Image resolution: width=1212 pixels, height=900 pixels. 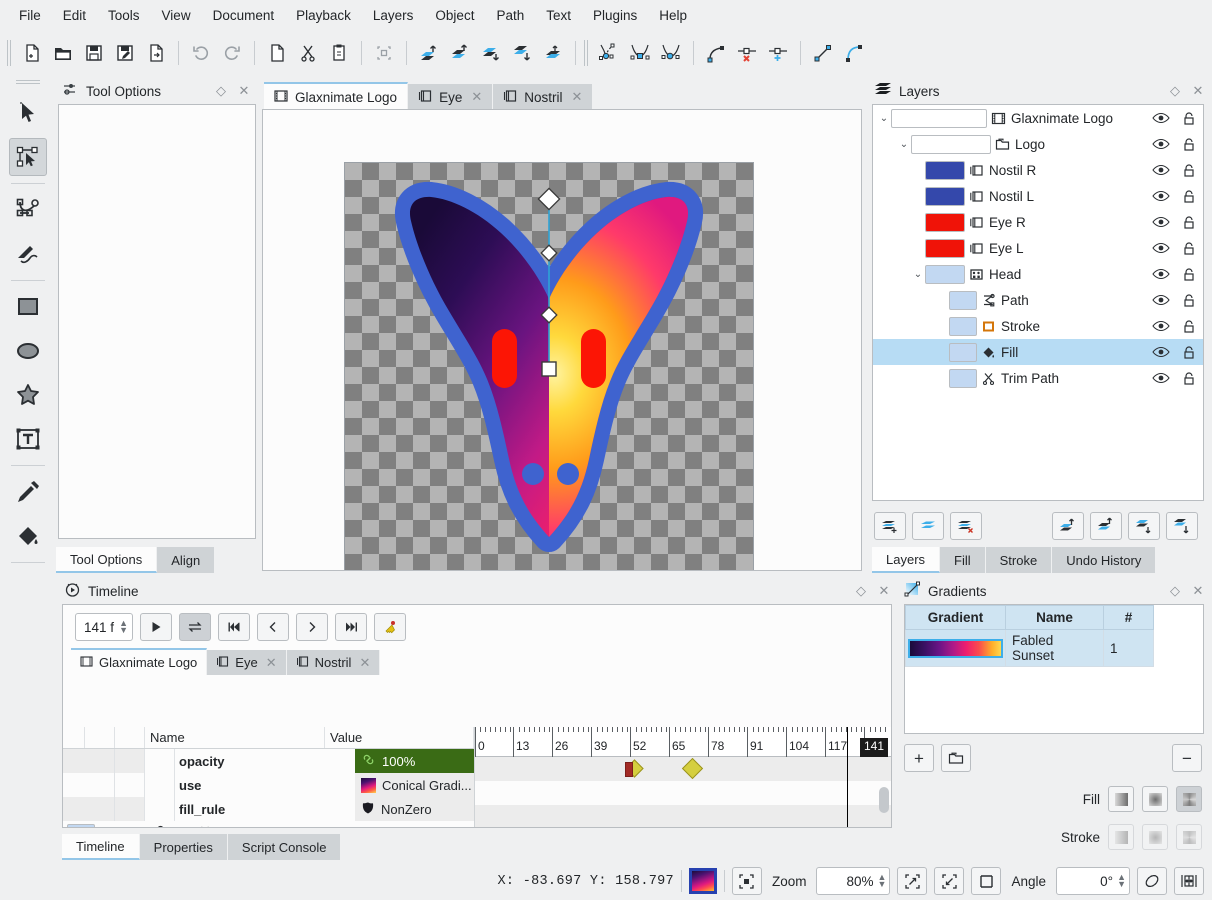 I want to click on tab-script-console: Script Console, so click(x=284, y=847).